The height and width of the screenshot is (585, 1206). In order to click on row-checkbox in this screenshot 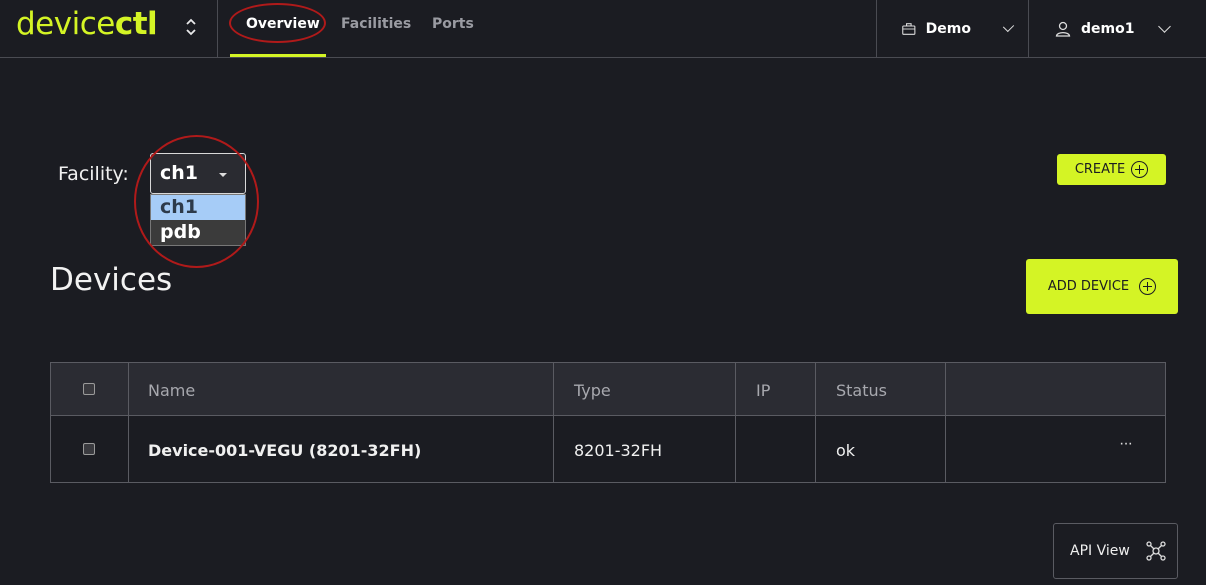, I will do `click(89, 449)`.